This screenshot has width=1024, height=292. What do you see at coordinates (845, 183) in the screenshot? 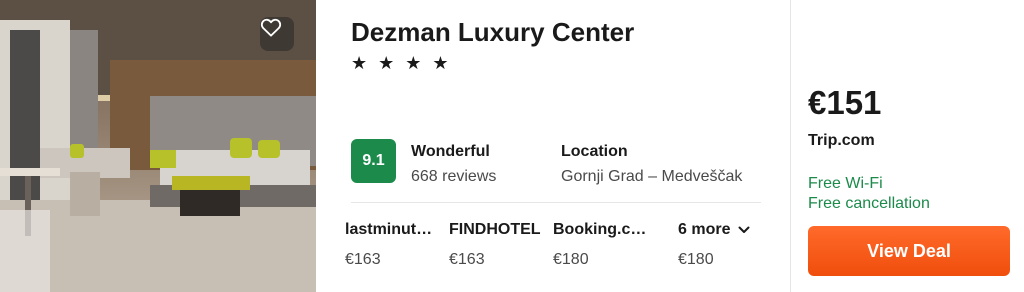
I see `amenity-free-wifi: Free Wi-Fi` at bounding box center [845, 183].